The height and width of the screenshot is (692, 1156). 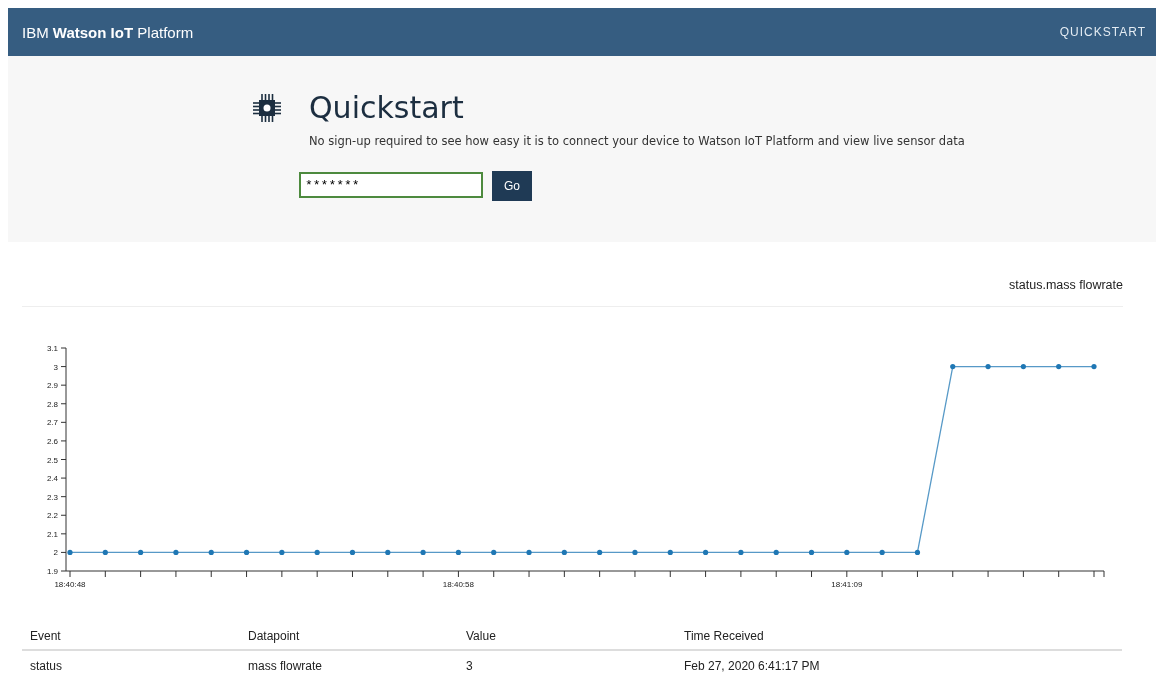 I want to click on brand-logo: IBM Watson IoT Platform, so click(x=108, y=32).